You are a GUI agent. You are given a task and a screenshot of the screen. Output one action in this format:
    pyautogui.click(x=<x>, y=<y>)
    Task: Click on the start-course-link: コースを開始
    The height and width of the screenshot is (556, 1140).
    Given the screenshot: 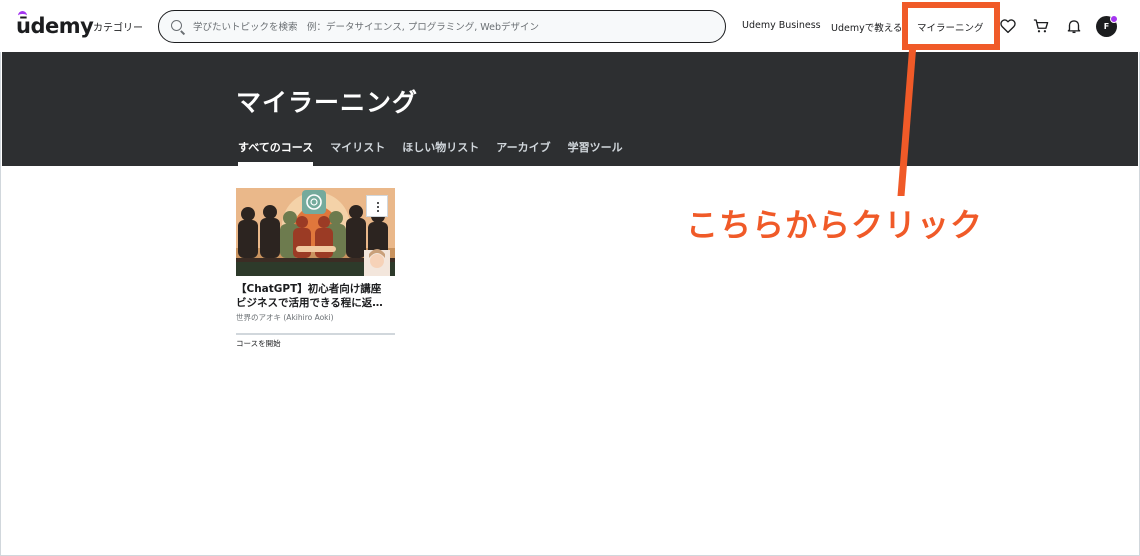 What is the action you would take?
    pyautogui.click(x=316, y=343)
    